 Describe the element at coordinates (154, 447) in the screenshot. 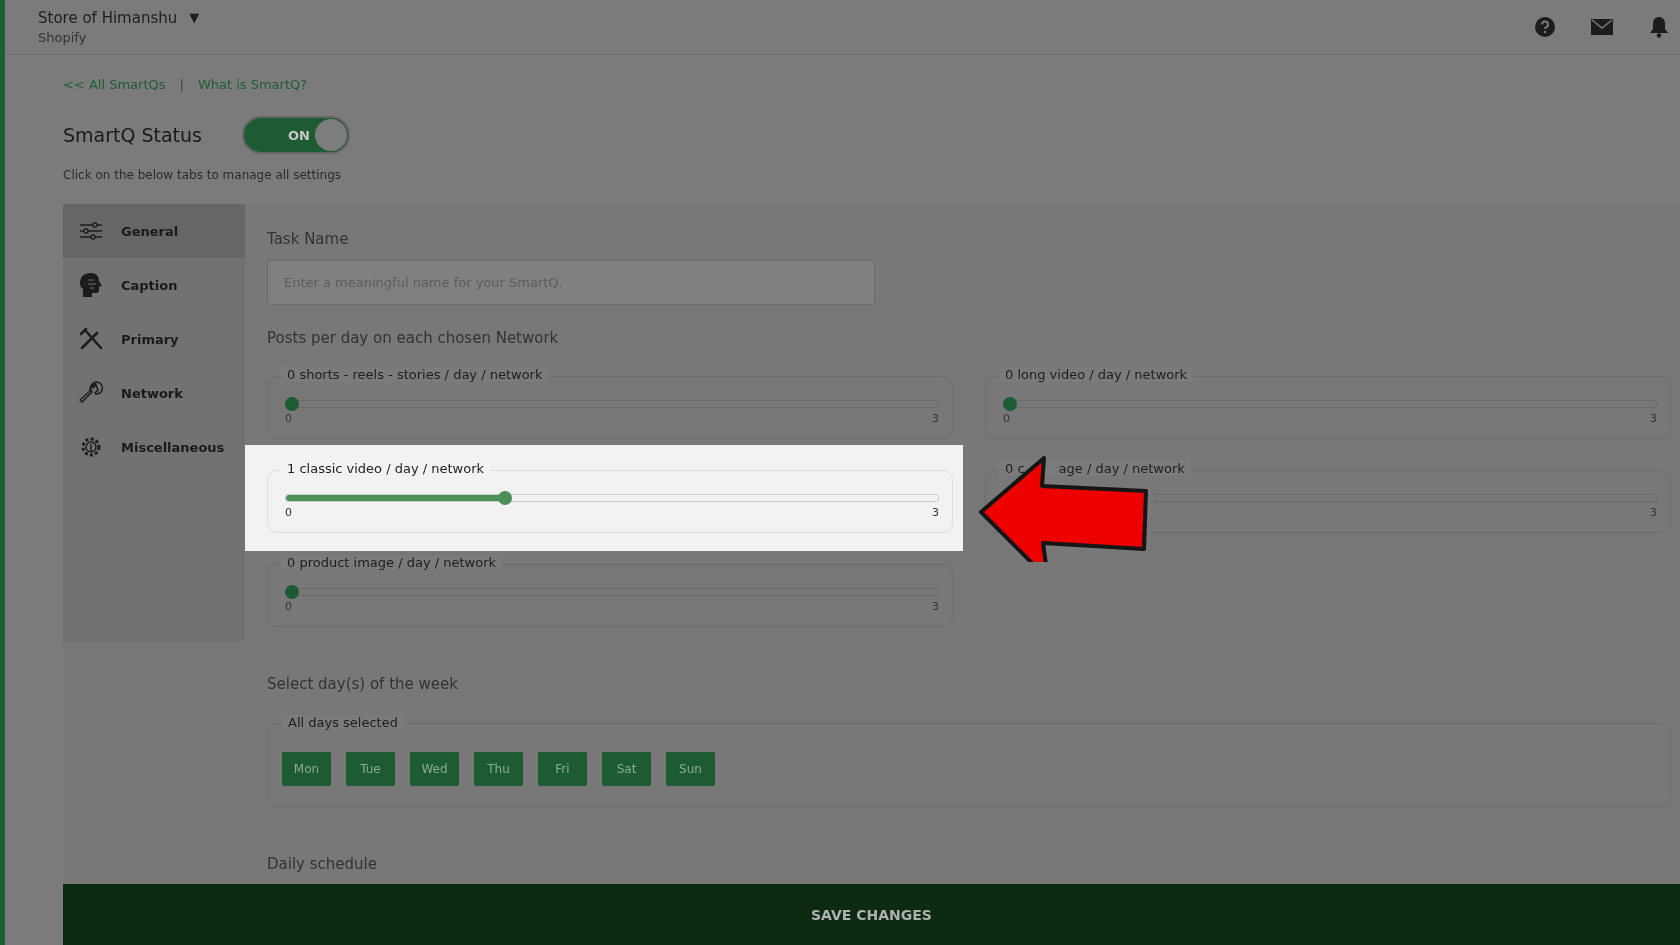

I see `sidebar-item: Miscellaneous` at that location.